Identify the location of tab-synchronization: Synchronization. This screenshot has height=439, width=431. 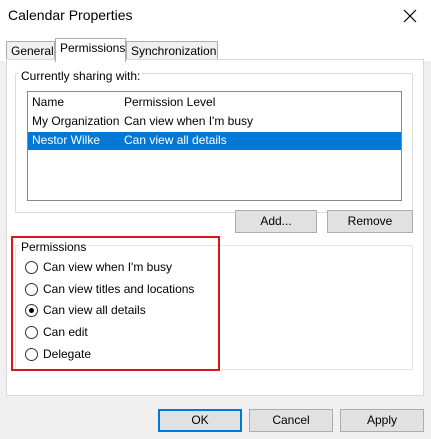
(172, 50).